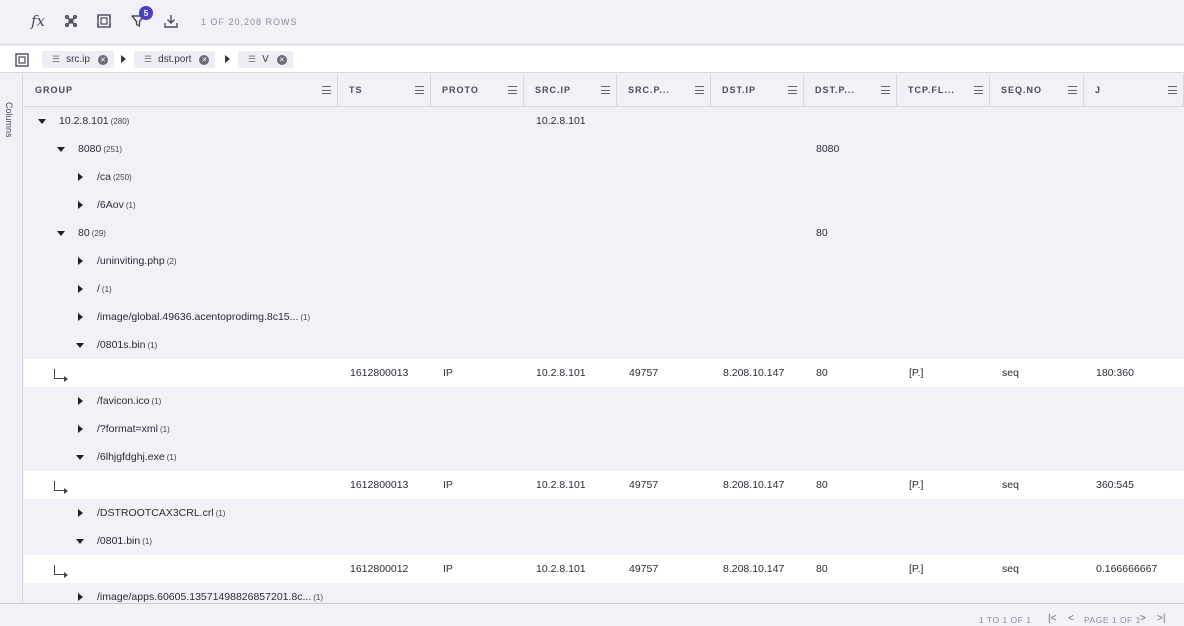 Image resolution: width=1184 pixels, height=626 pixels. Describe the element at coordinates (1134, 90) in the screenshot. I see `column-header-j: J` at that location.